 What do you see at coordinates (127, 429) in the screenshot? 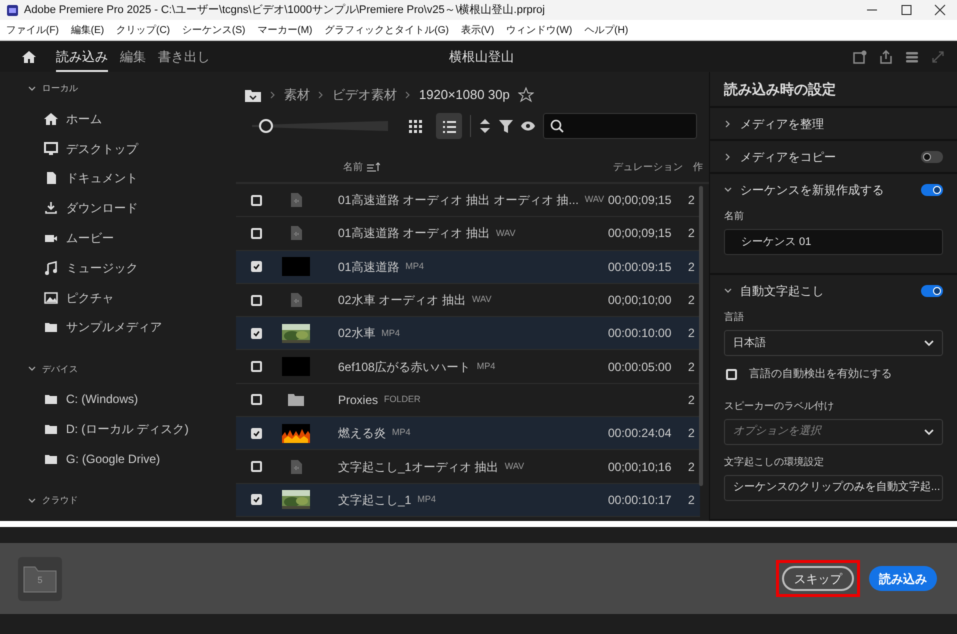
I see `sidebar-item: D: (ローカル ディスク)` at bounding box center [127, 429].